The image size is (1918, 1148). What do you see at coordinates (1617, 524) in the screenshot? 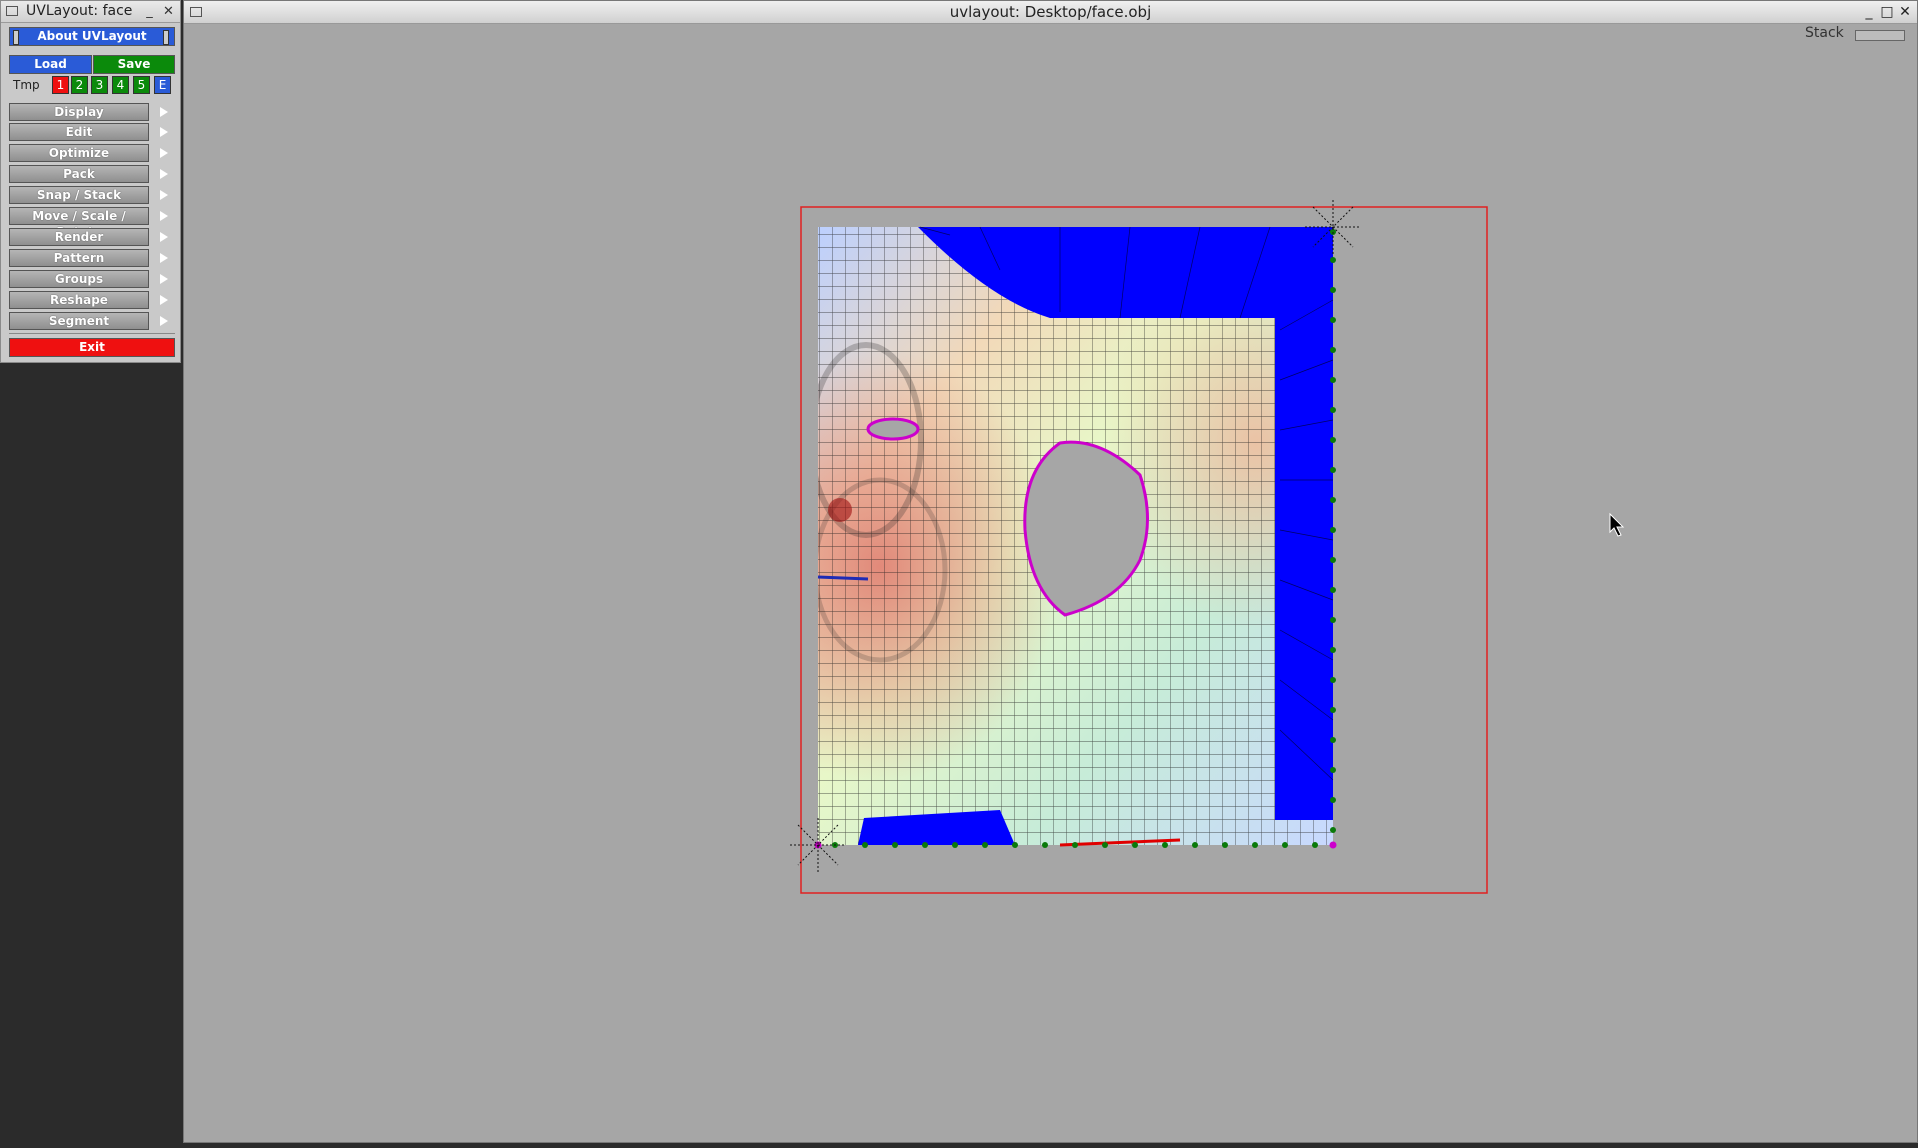
I see `mouse-cursor-icon` at bounding box center [1617, 524].